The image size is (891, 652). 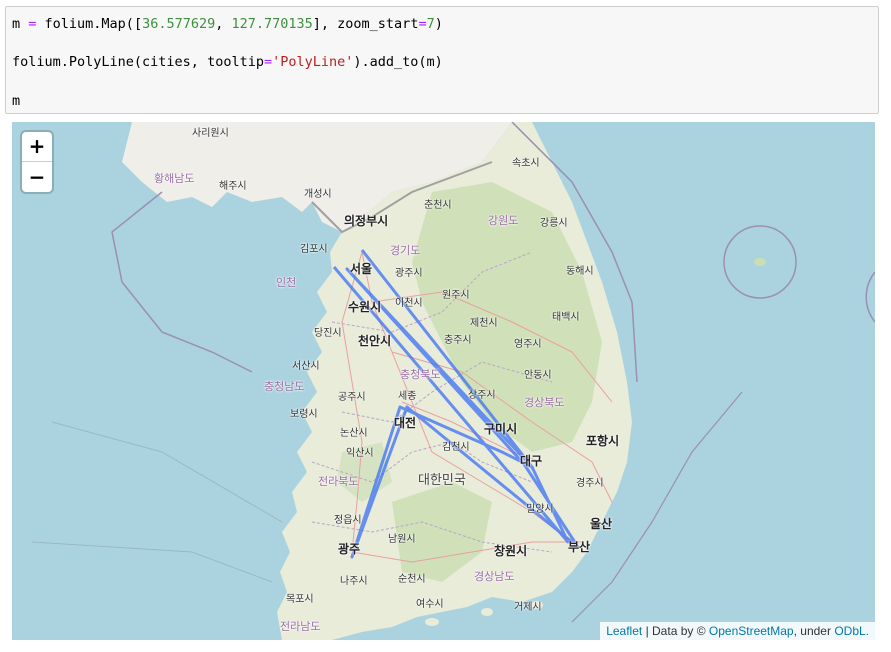 What do you see at coordinates (501, 429) in the screenshot?
I see `label-gumi: 구미시` at bounding box center [501, 429].